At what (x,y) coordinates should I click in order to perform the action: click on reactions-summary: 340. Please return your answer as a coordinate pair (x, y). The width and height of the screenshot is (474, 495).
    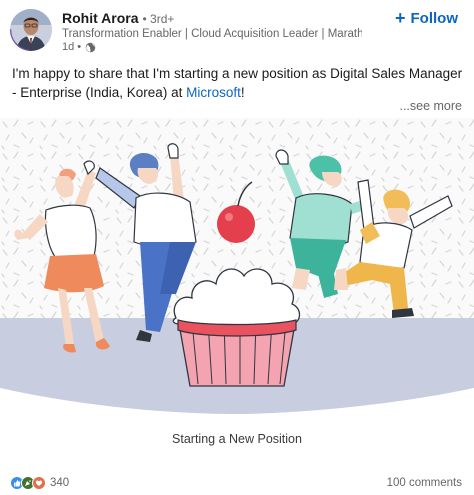
    Looking at the image, I should click on (39, 483).